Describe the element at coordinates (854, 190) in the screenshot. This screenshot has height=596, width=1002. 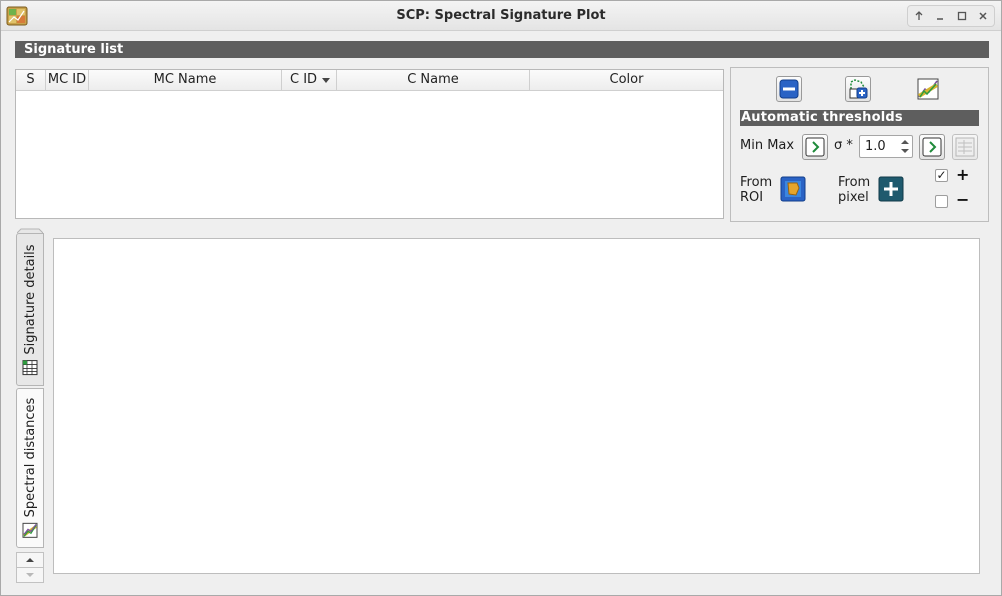
I see `from-pixel-label: From pixel` at that location.